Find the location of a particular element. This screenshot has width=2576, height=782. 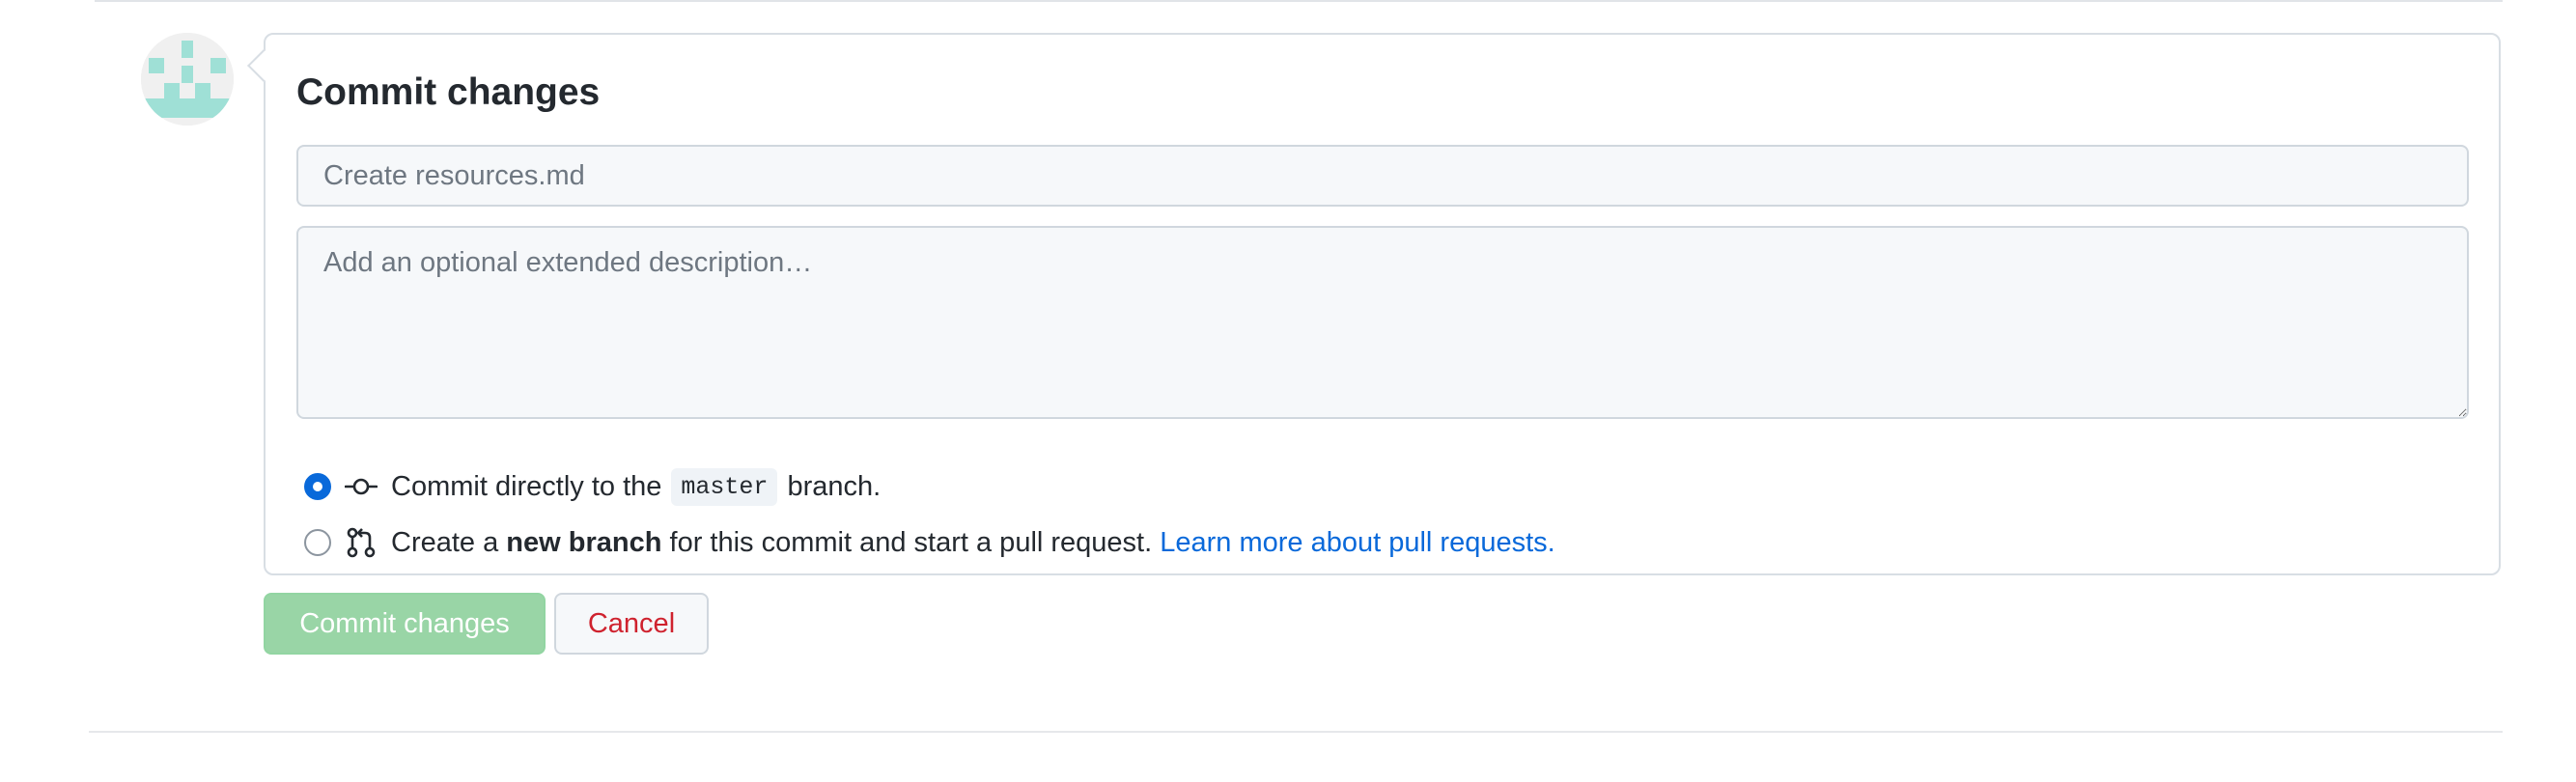

avatar is located at coordinates (188, 79).